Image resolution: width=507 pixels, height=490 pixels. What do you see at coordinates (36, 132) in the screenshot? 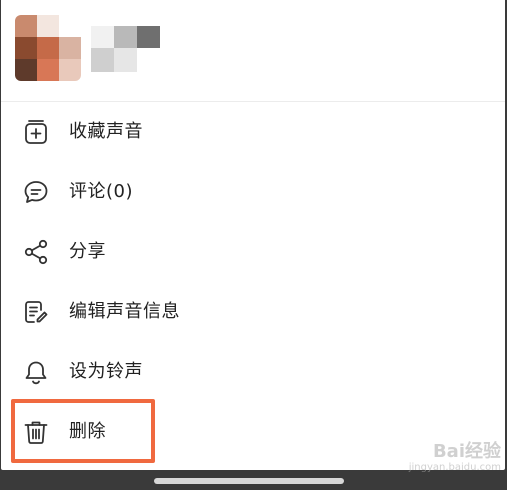
I see `add-to-collection-icon` at bounding box center [36, 132].